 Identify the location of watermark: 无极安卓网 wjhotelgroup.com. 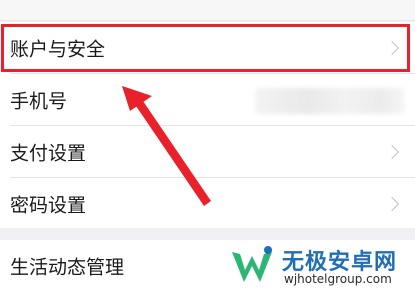
(320, 267).